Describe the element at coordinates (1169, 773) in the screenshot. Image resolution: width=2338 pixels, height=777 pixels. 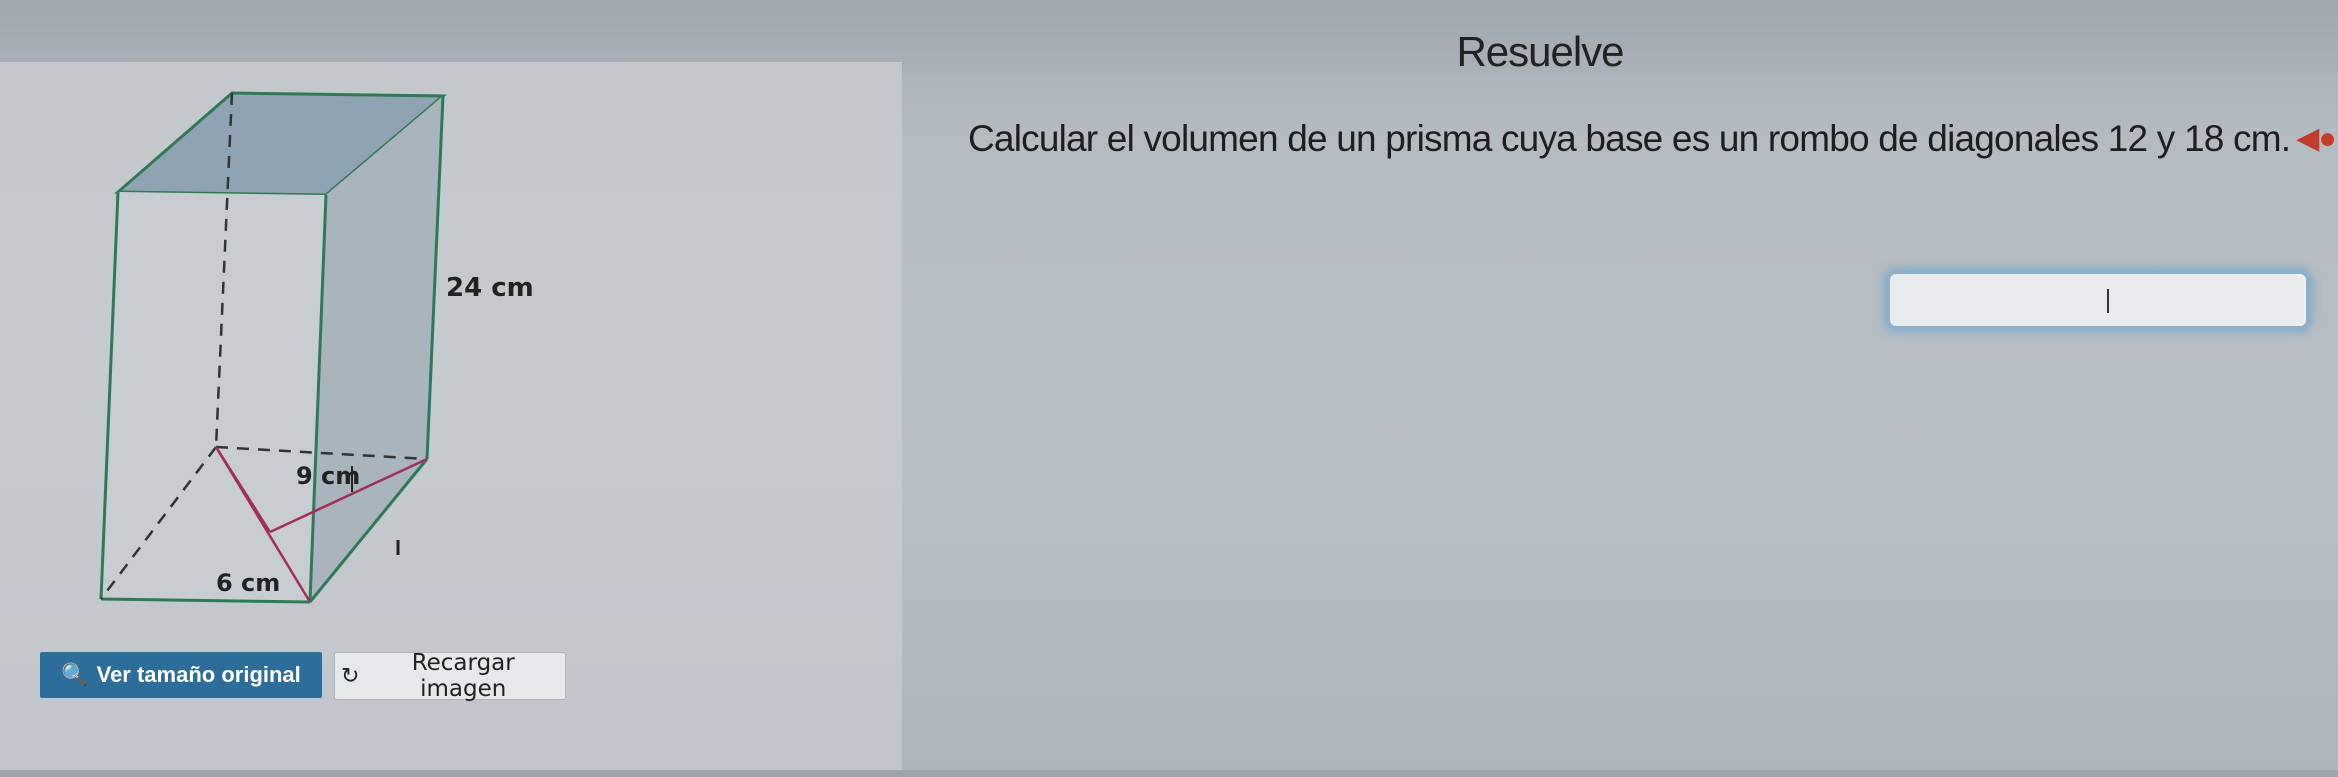
I see `bottom-strip` at that location.